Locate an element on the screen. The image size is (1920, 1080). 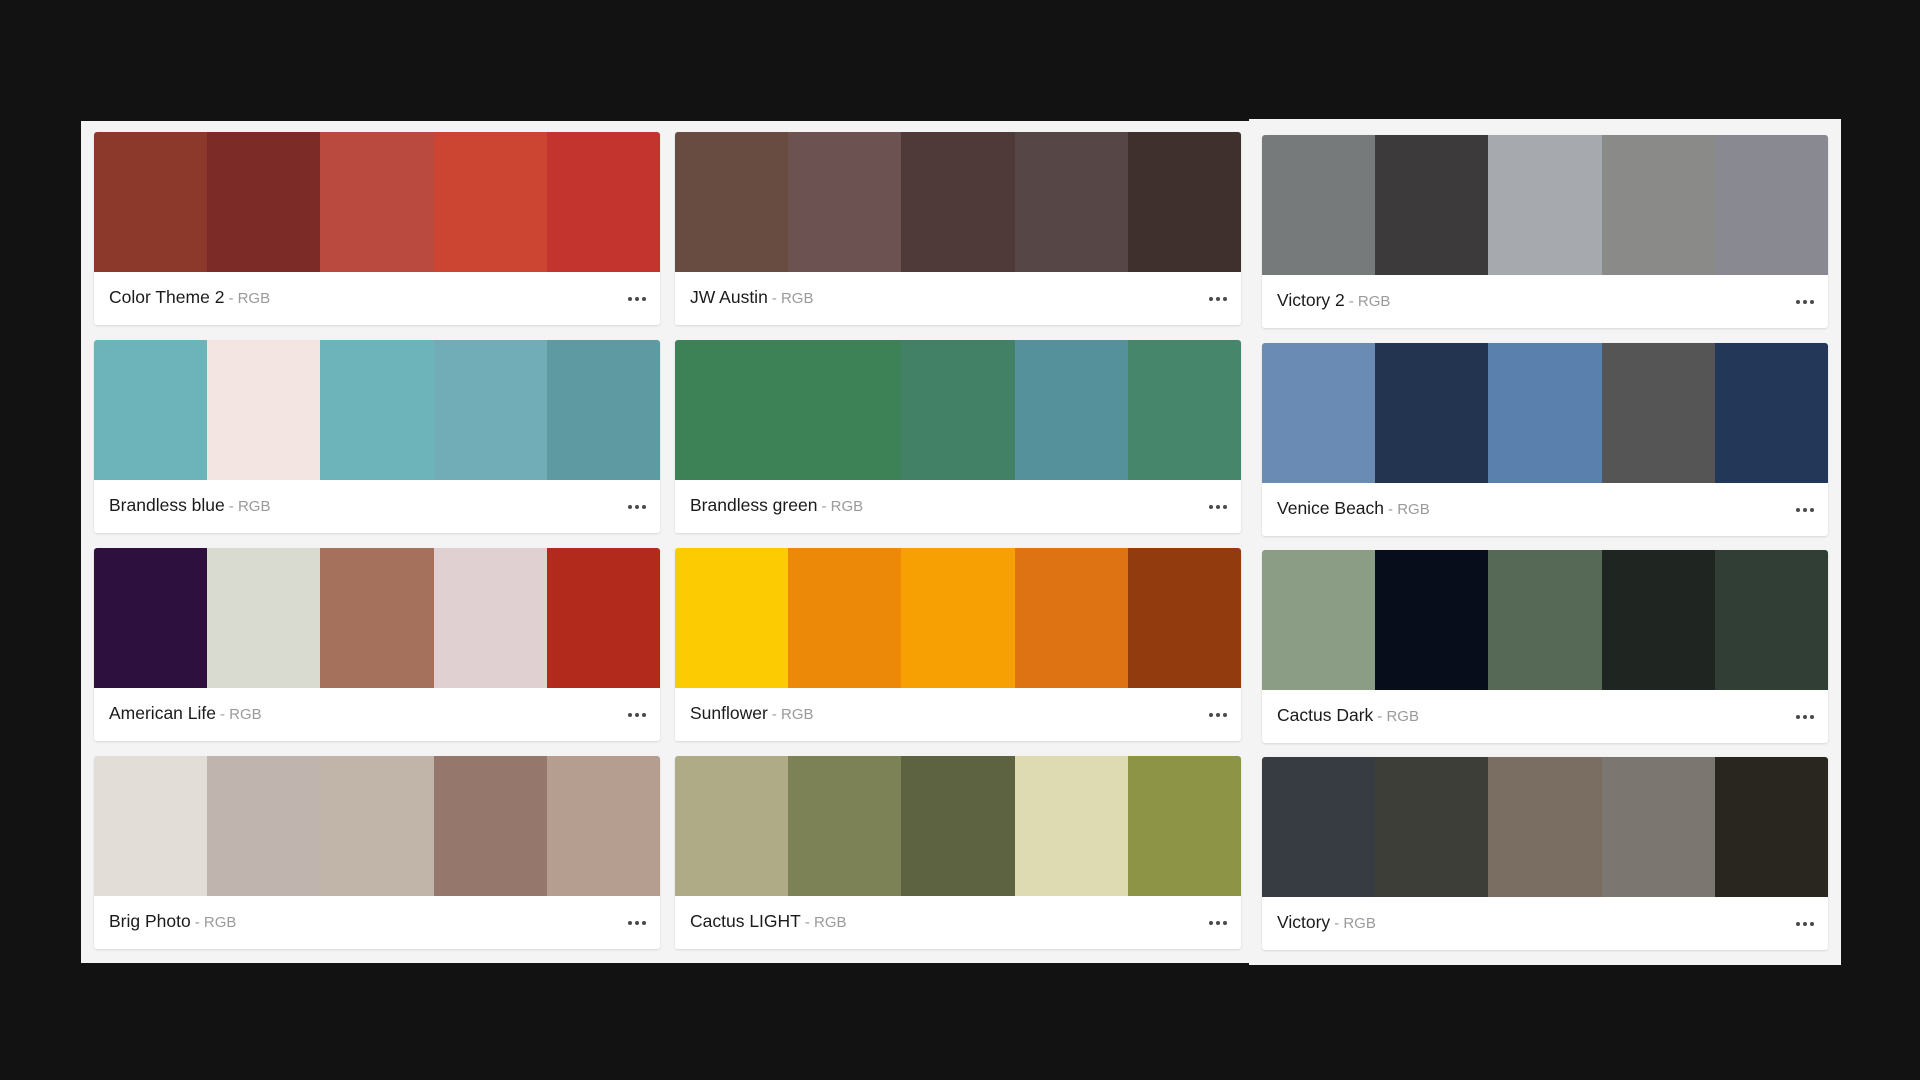
theme-name-text: Cactus LIGHT is located at coordinates (745, 921).